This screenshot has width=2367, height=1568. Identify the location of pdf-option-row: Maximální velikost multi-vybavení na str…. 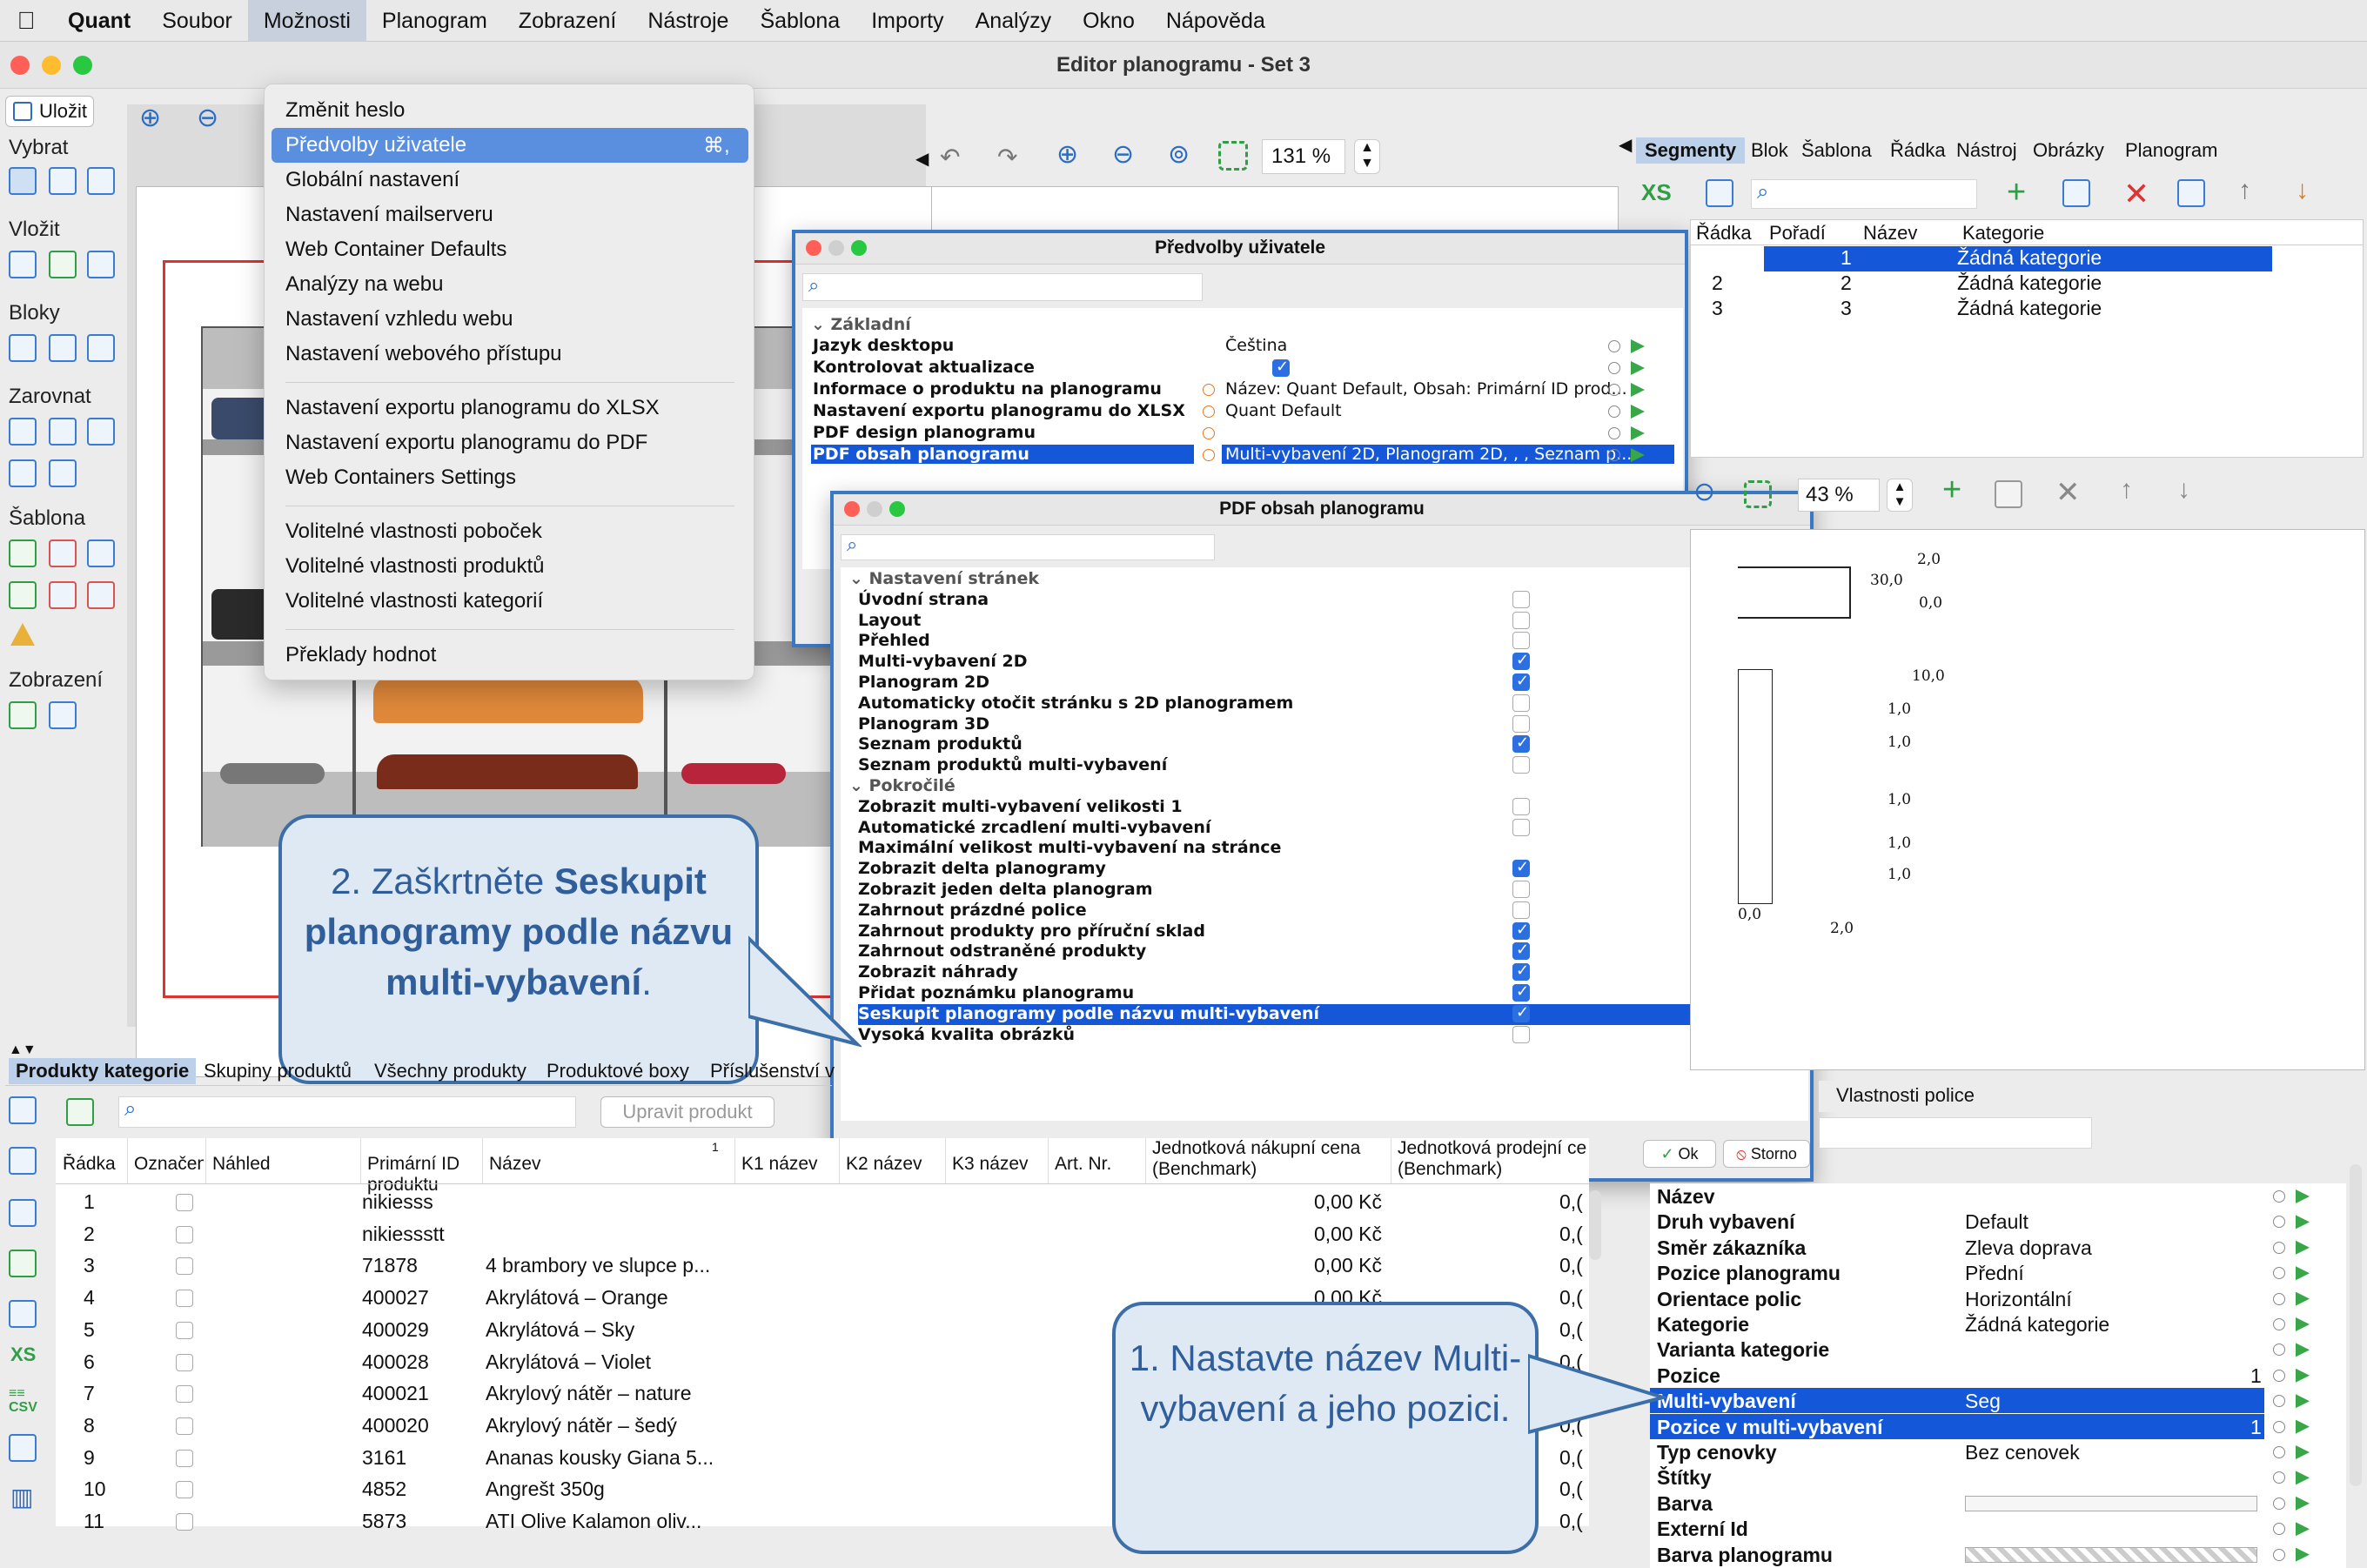
(1312, 849).